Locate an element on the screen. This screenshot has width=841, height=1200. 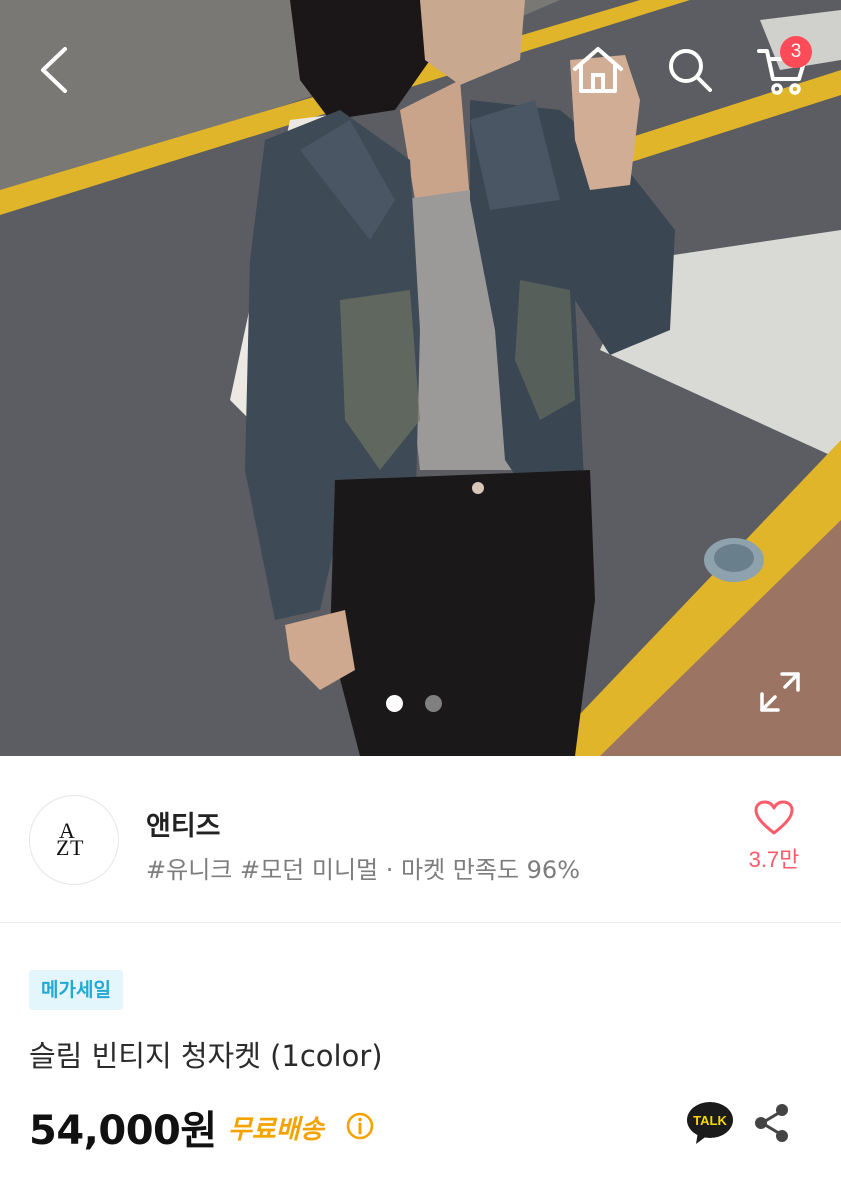
kakao-talk-icon: TALK is located at coordinates (710, 1123).